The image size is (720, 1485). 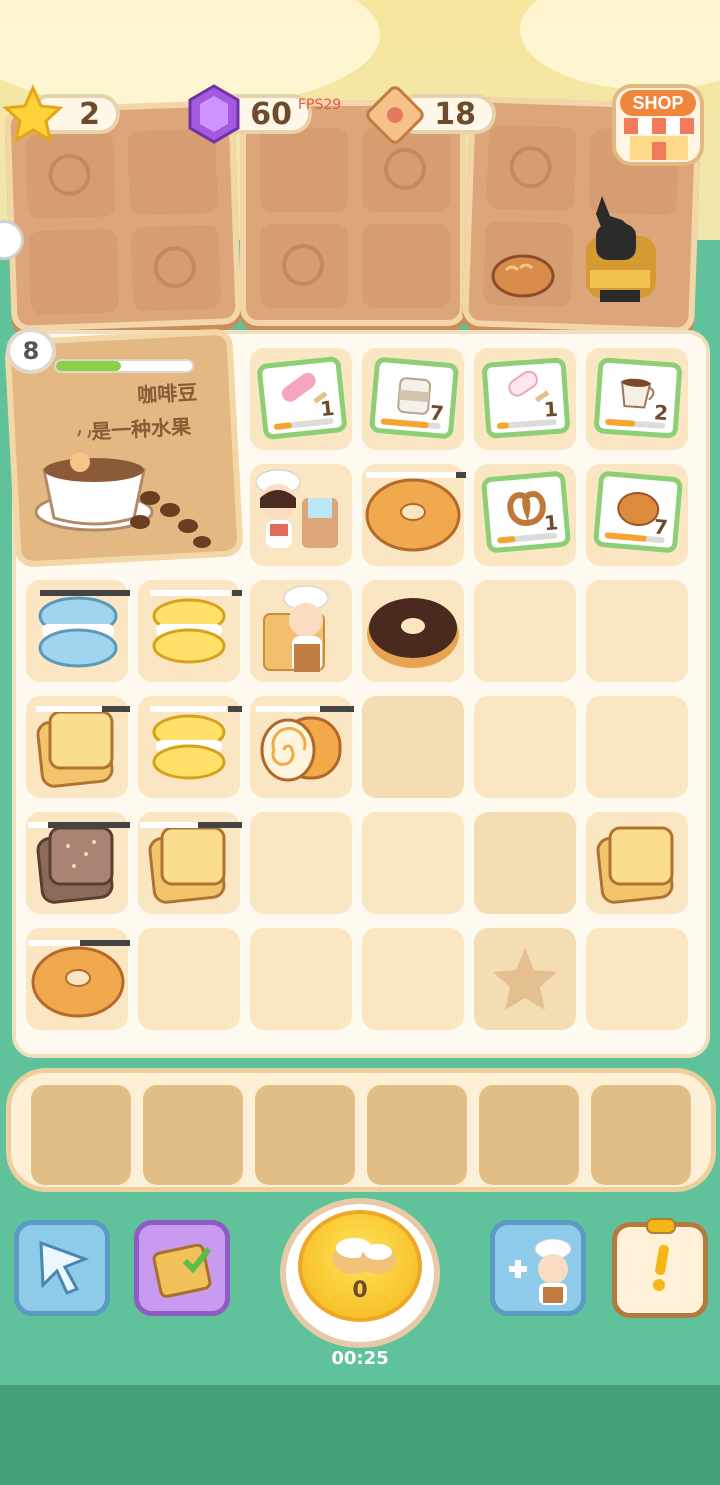 What do you see at coordinates (361, 1130) in the screenshot?
I see `inventory-bar` at bounding box center [361, 1130].